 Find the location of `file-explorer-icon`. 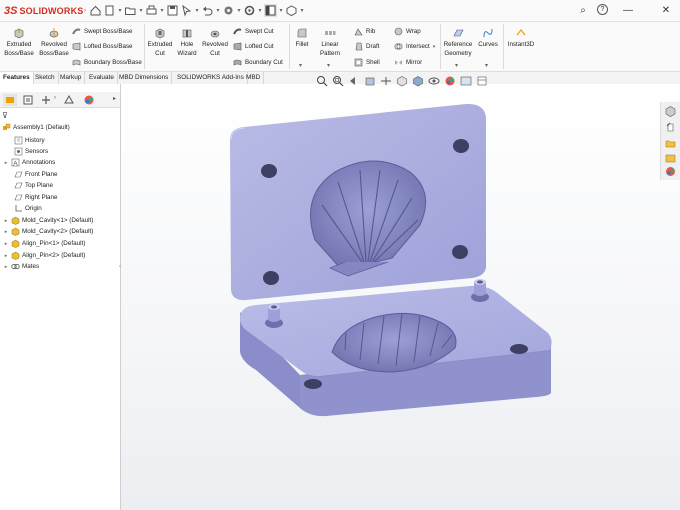

file-explorer-icon is located at coordinates (670, 143).